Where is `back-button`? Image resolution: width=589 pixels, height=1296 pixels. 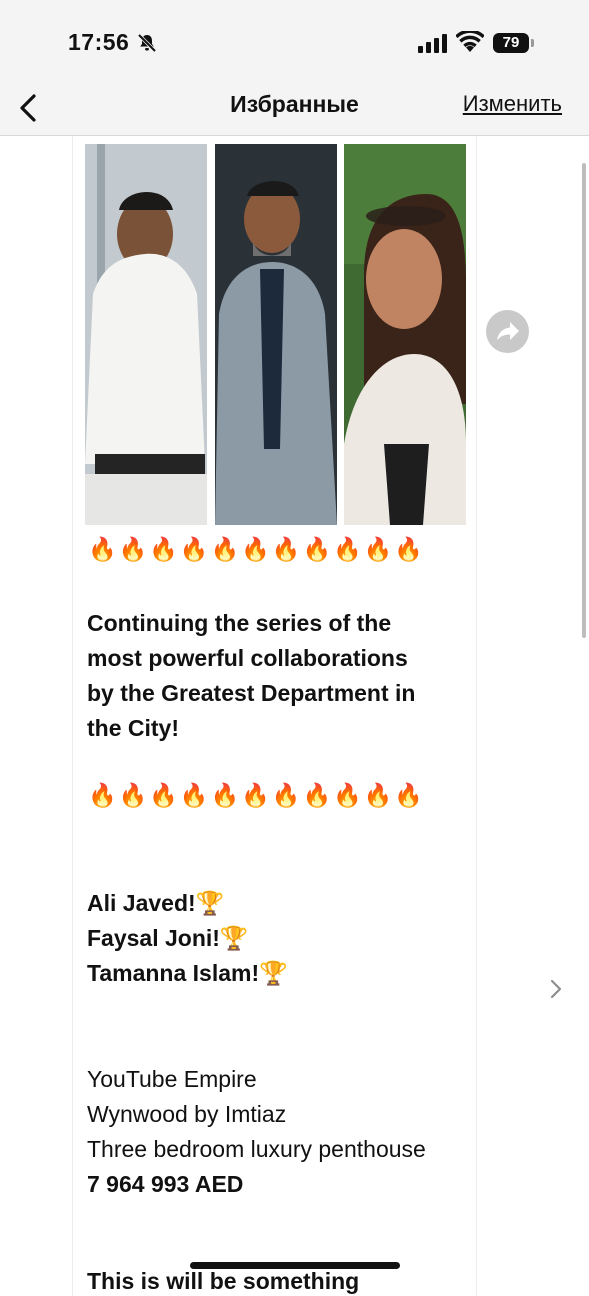 back-button is located at coordinates (30, 108).